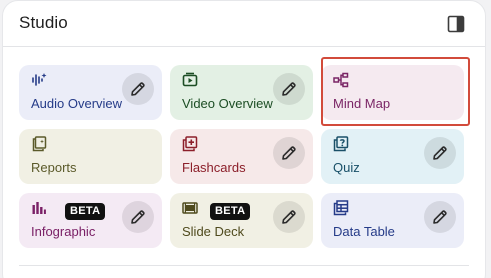 This screenshot has height=278, width=491. I want to click on collapse-panel-button, so click(456, 24).